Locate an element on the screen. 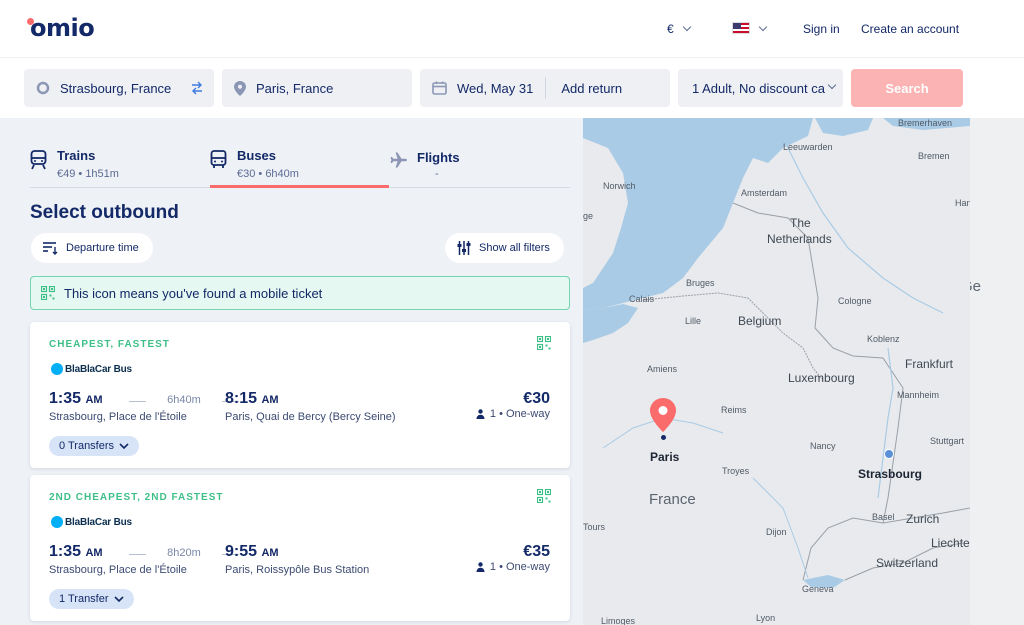 The width and height of the screenshot is (1024, 625). show-all-filters-button: Show all filters is located at coordinates (504, 248).